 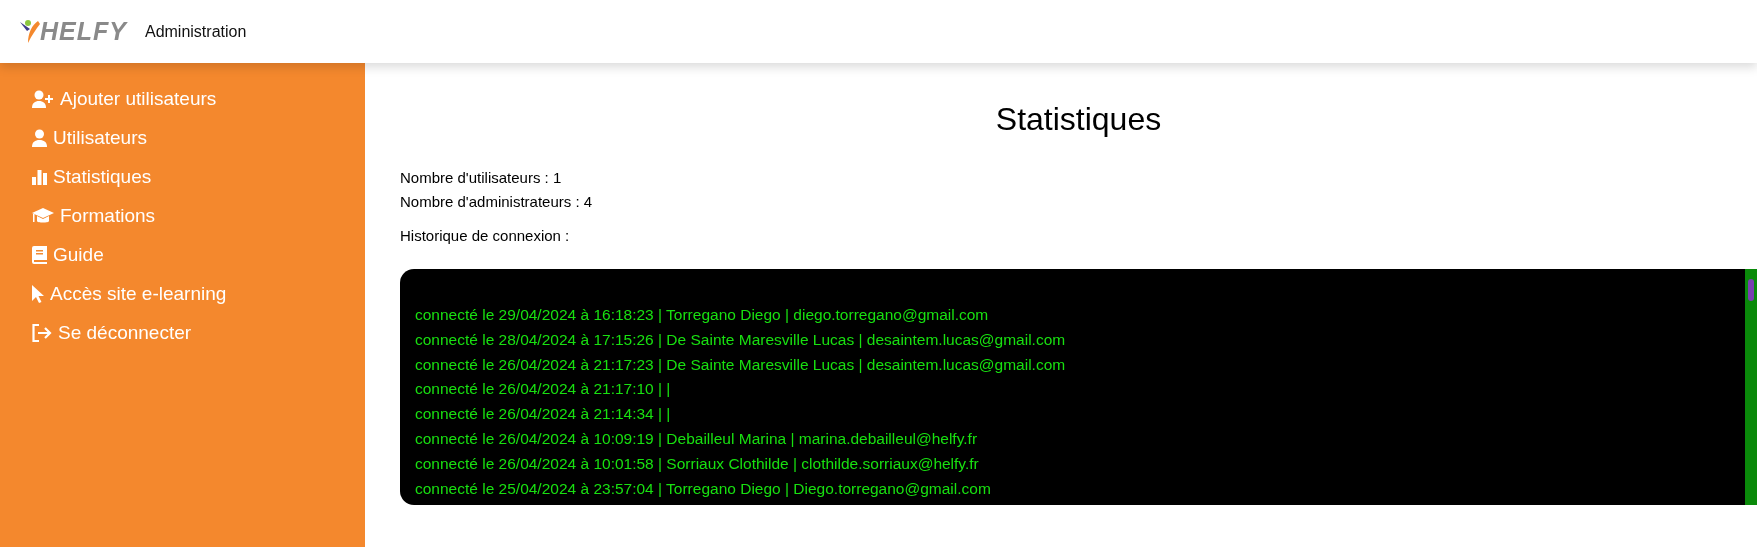 I want to click on log-line: connecté le 28/04/2024 à 17:15:26 | De Sainte Maresville Lucas | desaintem.lucas@gmail.com, so click(x=741, y=339).